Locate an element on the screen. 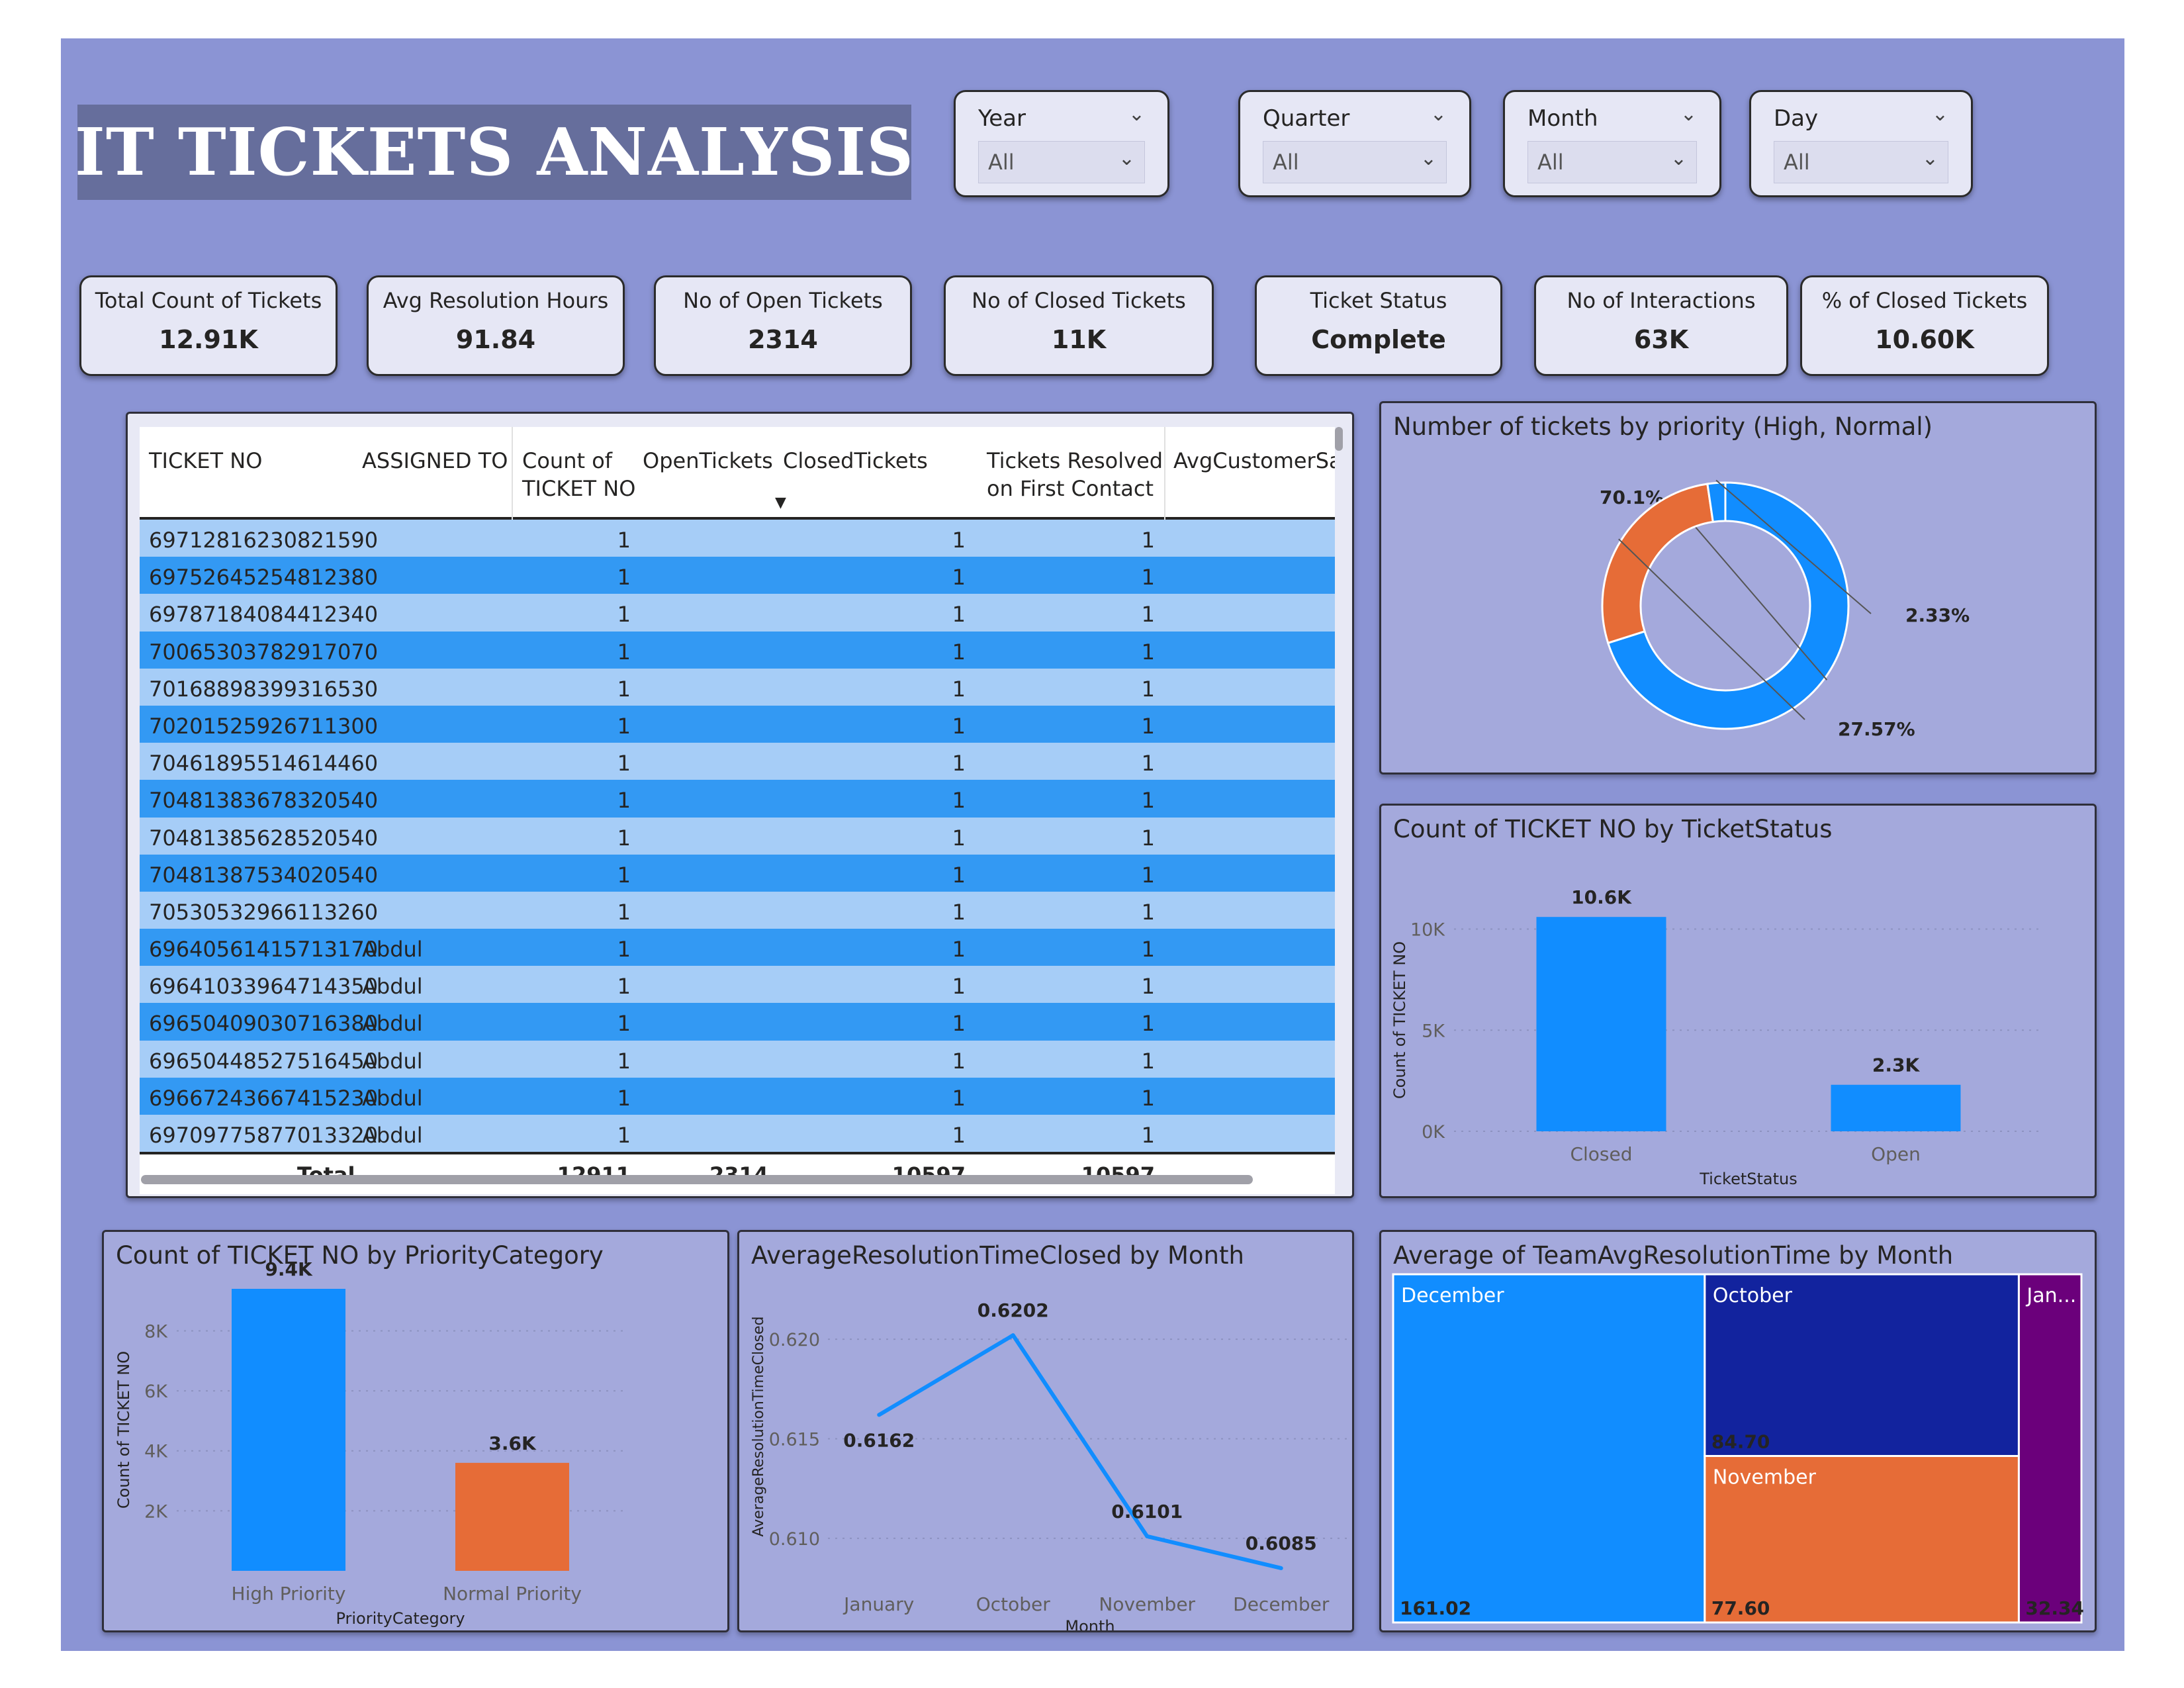 This screenshot has width=2184, height=1688. treemap-category-label: October is located at coordinates (1753, 1295).